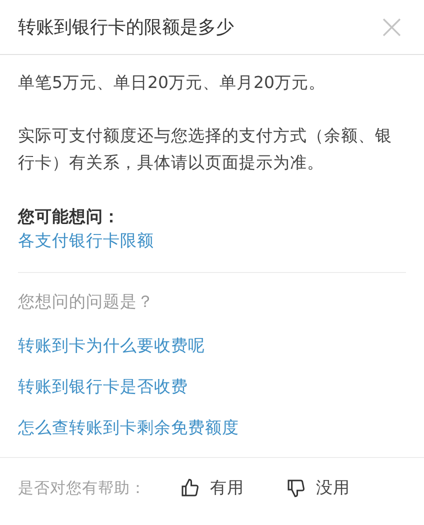  What do you see at coordinates (69, 217) in the screenshot?
I see `section-heading: 您可能想问：` at bounding box center [69, 217].